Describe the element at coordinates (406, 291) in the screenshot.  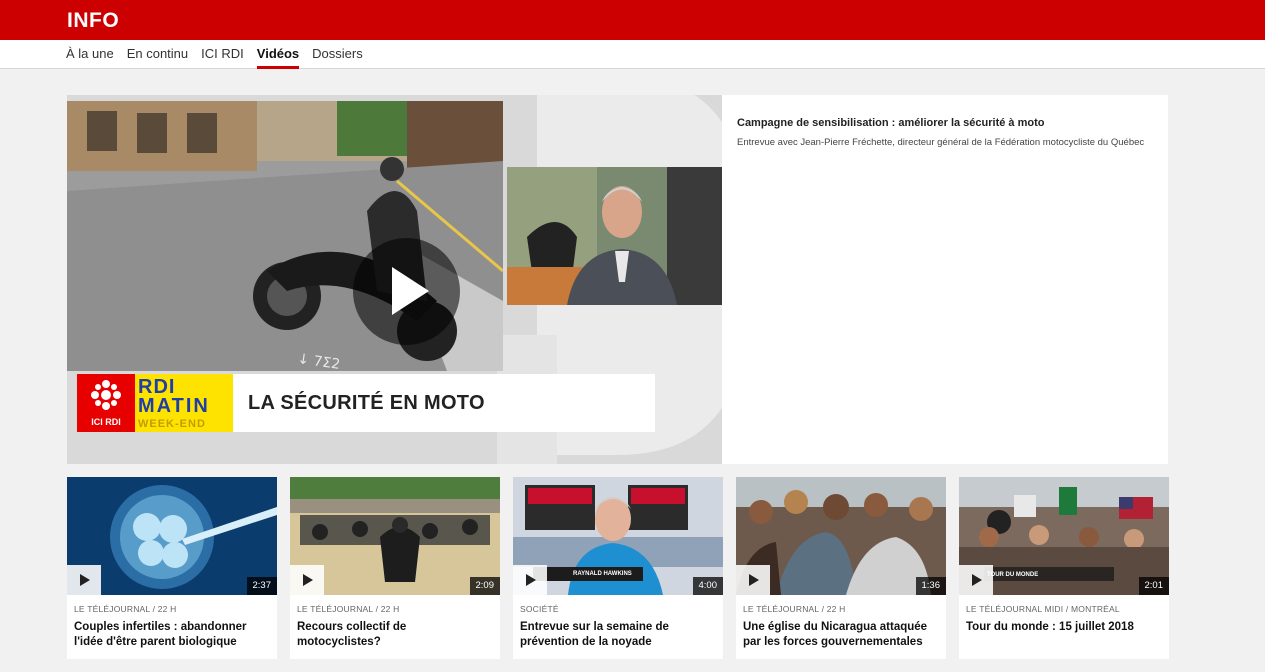
I see `featured-play-button` at that location.